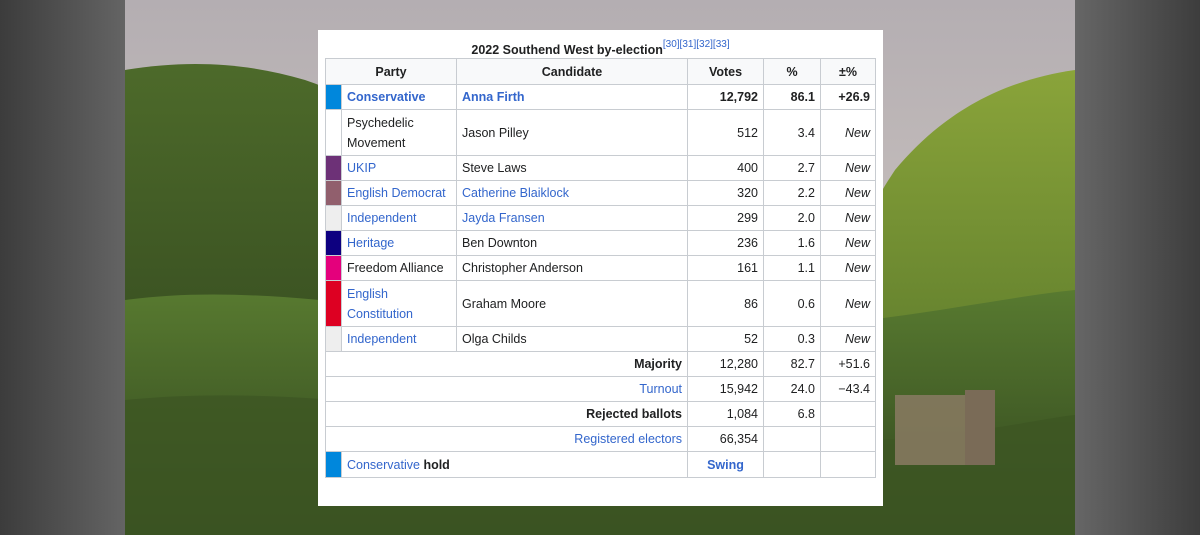 The width and height of the screenshot is (1200, 535). Describe the element at coordinates (725, 193) in the screenshot. I see `votes-cell: 320` at that location.